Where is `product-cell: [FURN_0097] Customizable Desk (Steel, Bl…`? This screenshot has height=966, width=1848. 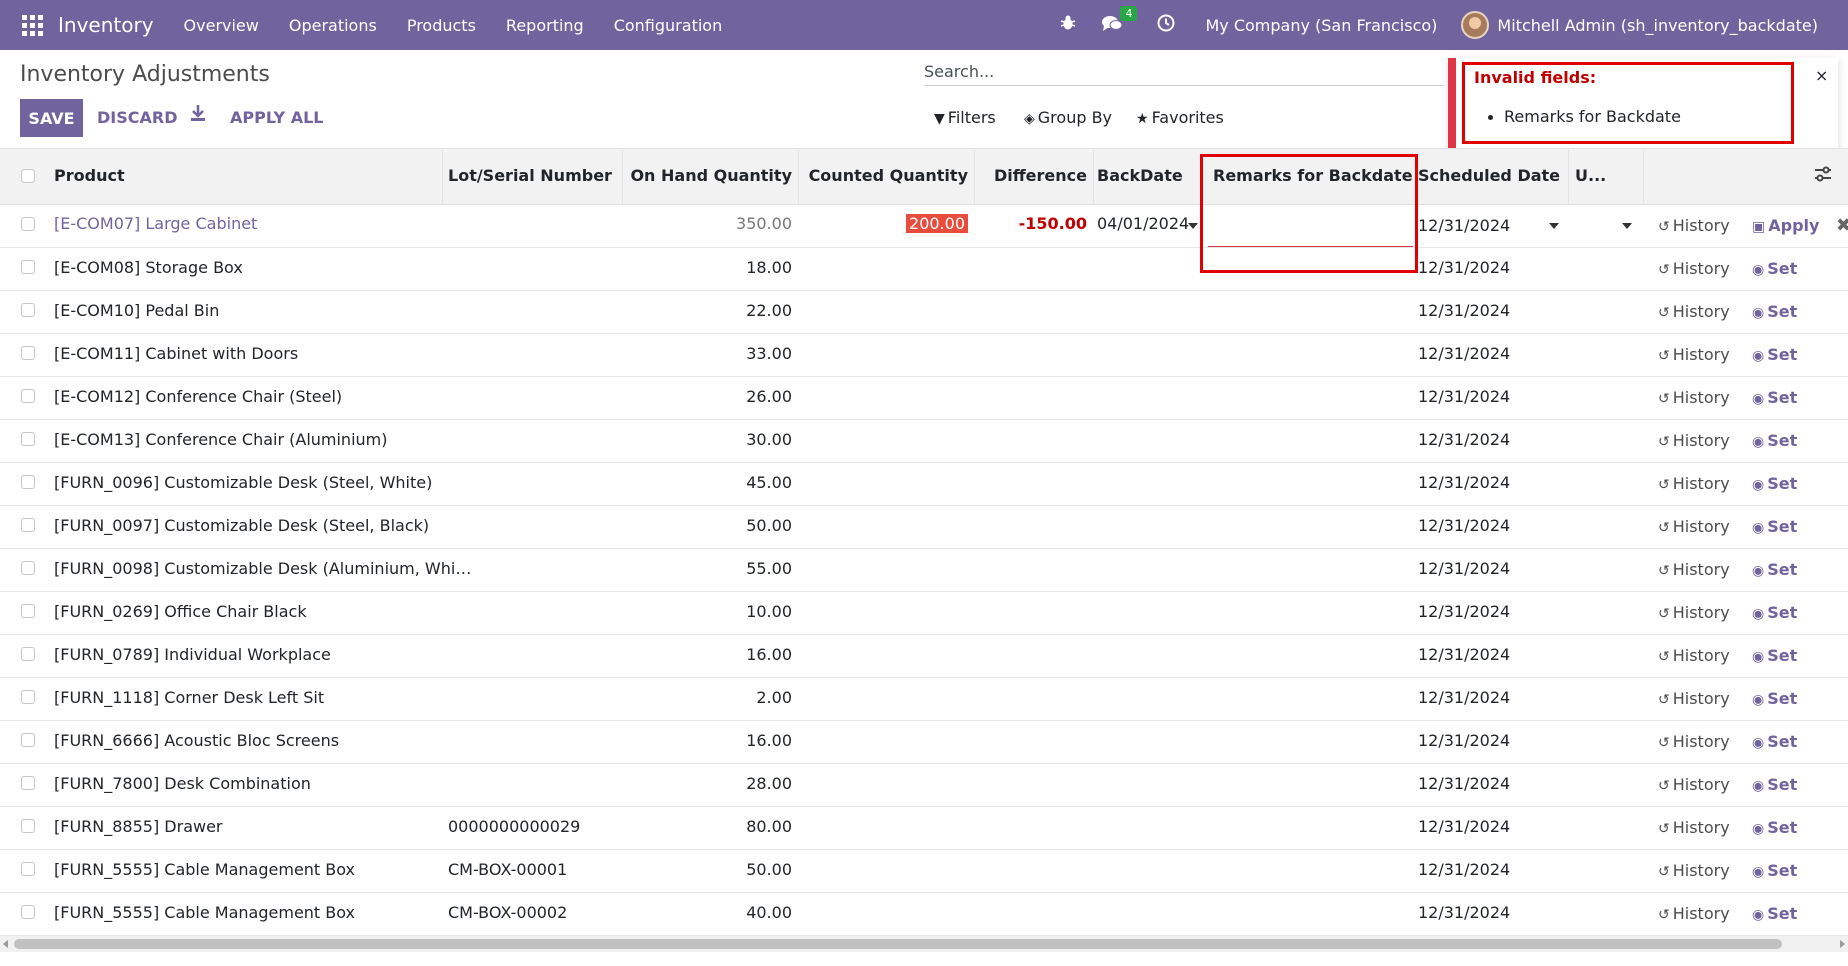 product-cell: [FURN_0097] Customizable Desk (Steel, Bl… is located at coordinates (241, 525).